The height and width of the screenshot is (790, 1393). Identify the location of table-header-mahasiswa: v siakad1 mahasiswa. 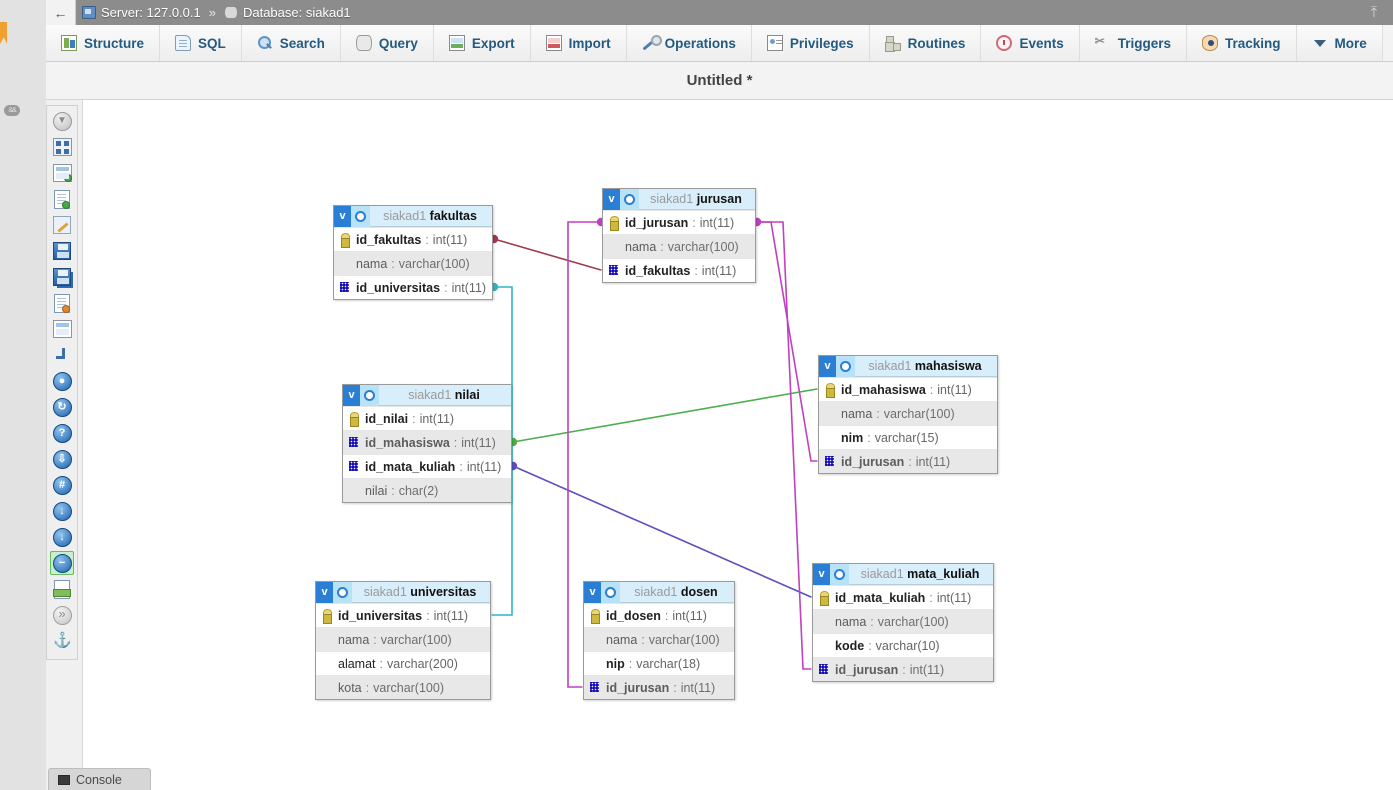
(908, 366).